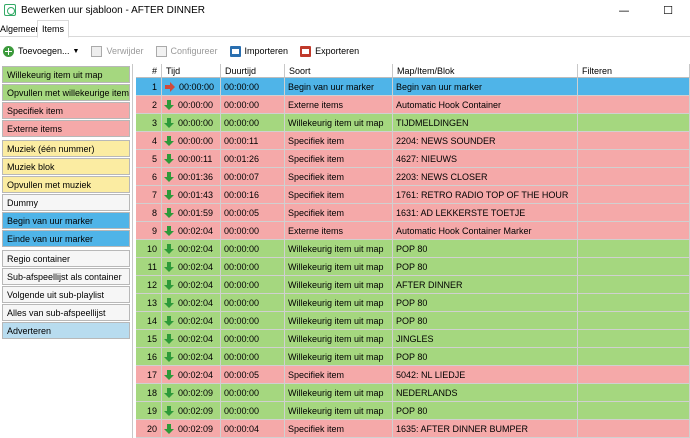 This screenshot has height=438, width=690. Describe the element at coordinates (668, 10) in the screenshot. I see `maximize-button: ☐` at that location.